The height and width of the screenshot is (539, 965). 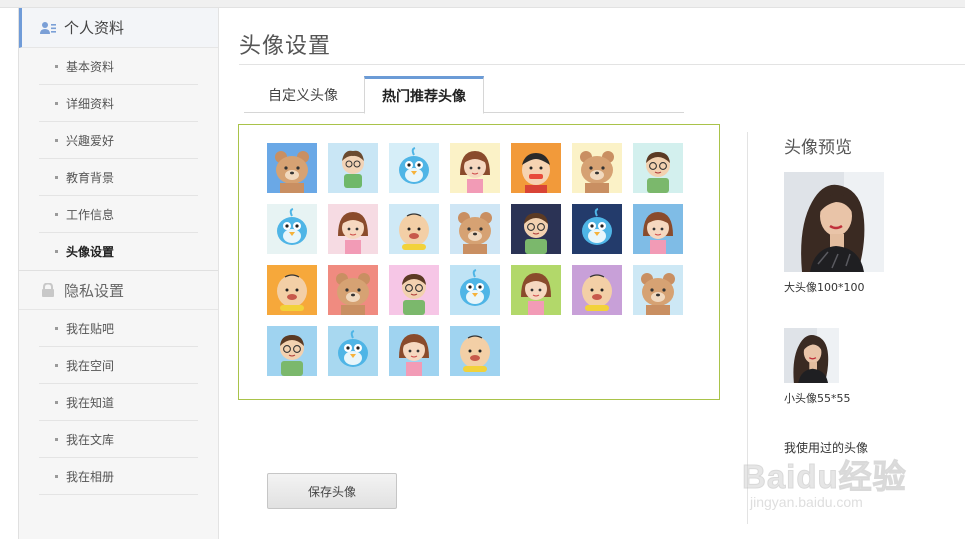 I want to click on baidu-jingyan-watermark: Baidu经验 jingyan.baidu.com, so click(x=852, y=484).